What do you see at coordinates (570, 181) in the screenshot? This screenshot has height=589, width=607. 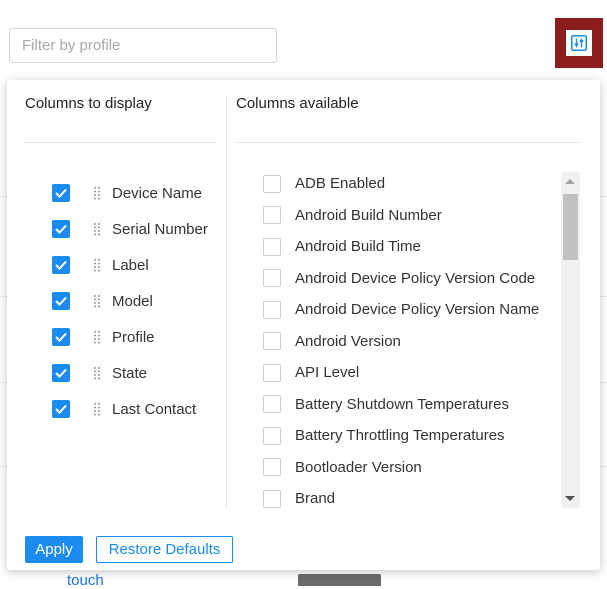 I see `scroll-up-arrow-icon` at bounding box center [570, 181].